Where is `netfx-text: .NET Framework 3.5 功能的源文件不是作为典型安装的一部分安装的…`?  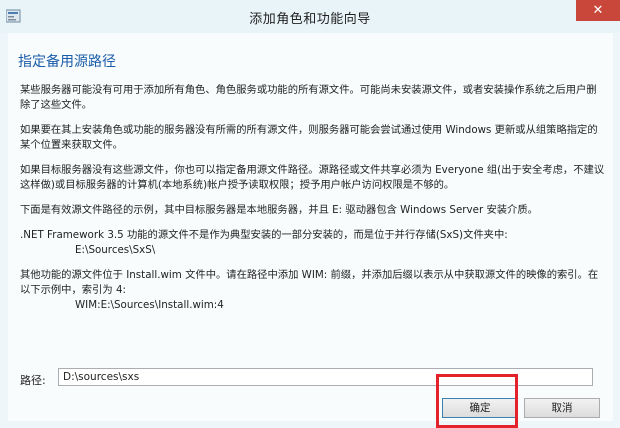 netfx-text: .NET Framework 3.5 功能的源文件不是作为典型安装的一部分安装的… is located at coordinates (264, 235).